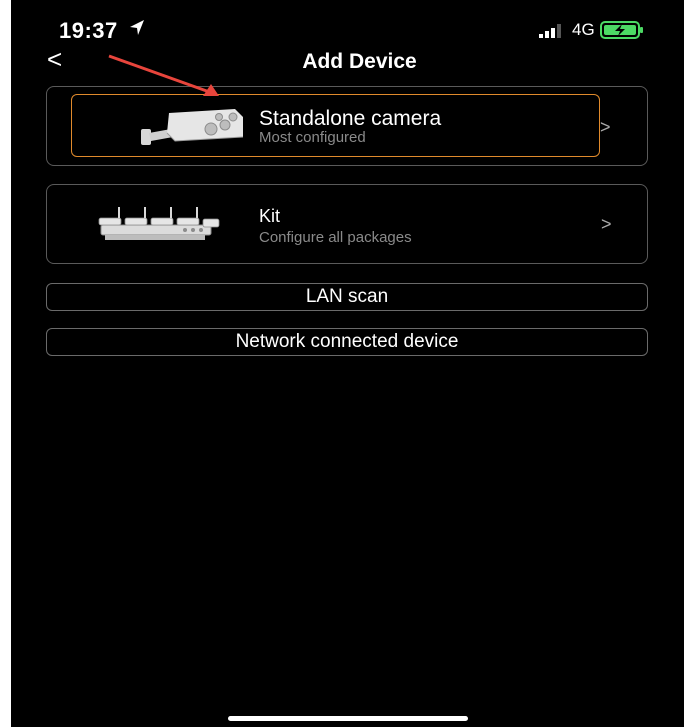 The image size is (689, 727). Describe the element at coordinates (550, 31) in the screenshot. I see `signal-bars-icon` at that location.